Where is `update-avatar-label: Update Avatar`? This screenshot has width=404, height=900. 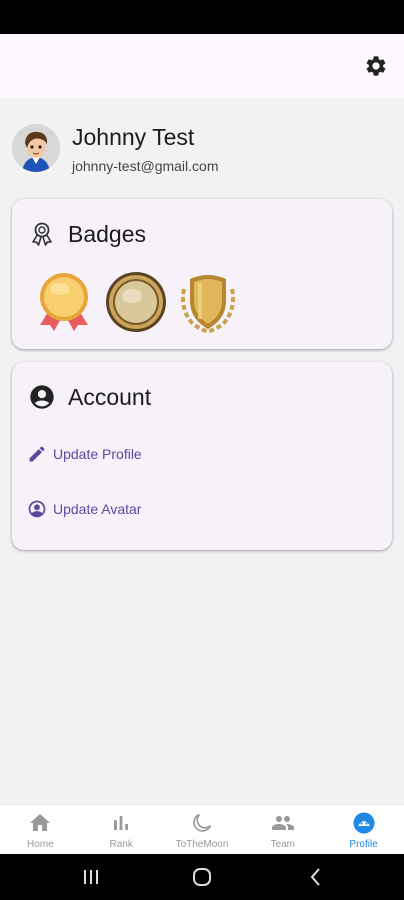 update-avatar-label: Update Avatar is located at coordinates (97, 509).